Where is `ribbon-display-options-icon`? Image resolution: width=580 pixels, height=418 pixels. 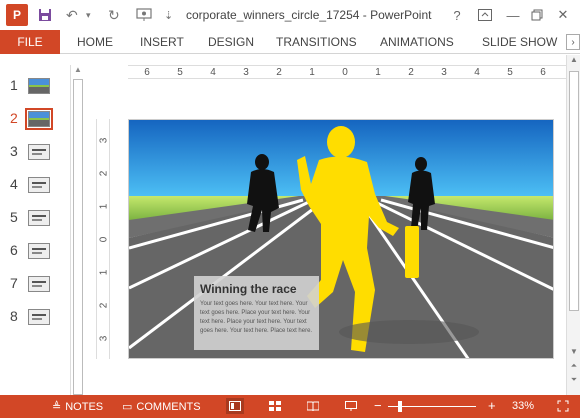
ribbon-display-options-icon is located at coordinates (485, 15).